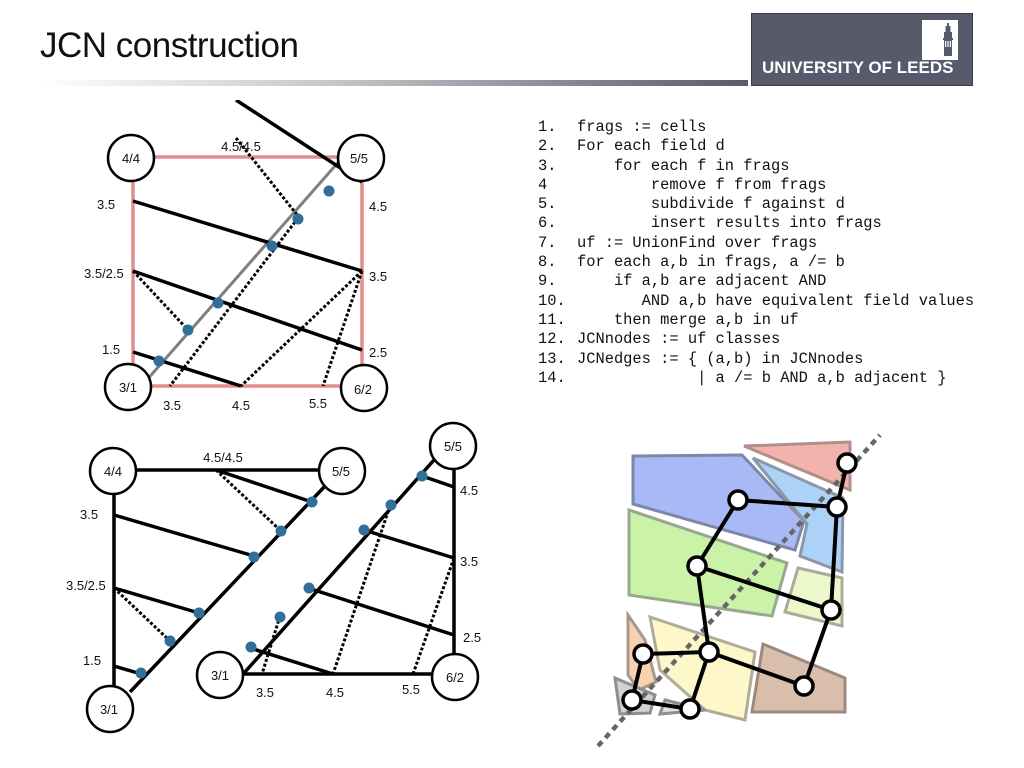 The width and height of the screenshot is (1024, 768). I want to click on slide-title: JCN construction, so click(169, 45).